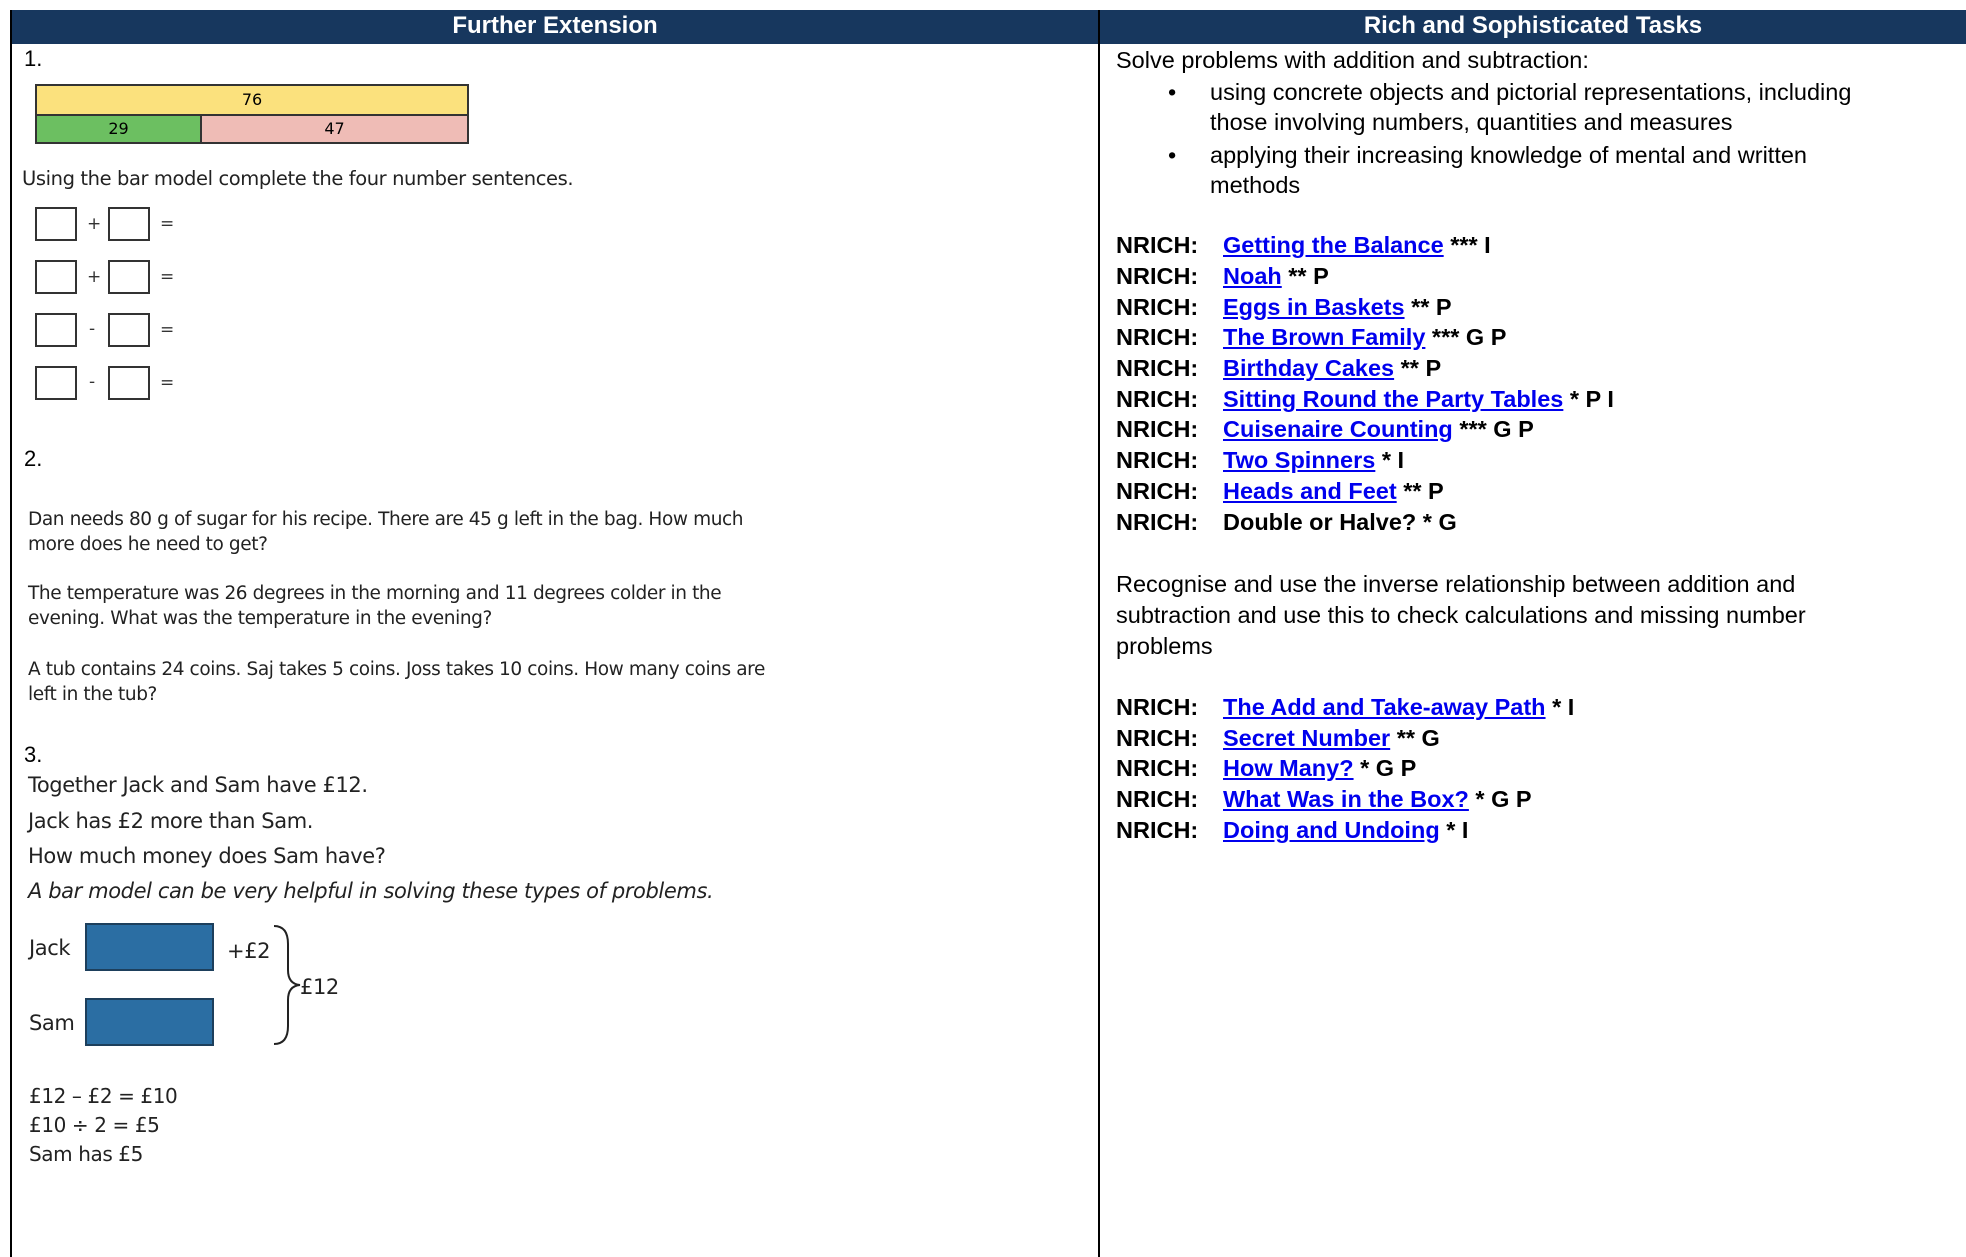  I want to click on nrich-link: What Was in the Box?, so click(1346, 799).